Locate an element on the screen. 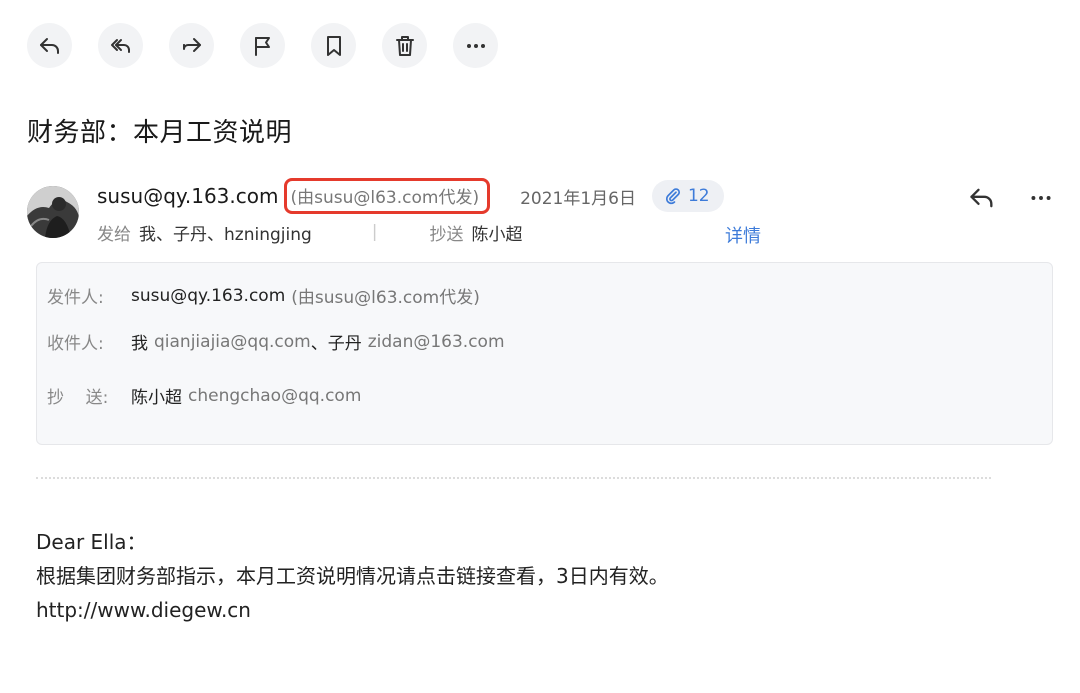 Image resolution: width=1080 pixels, height=693 pixels. trash-icon is located at coordinates (404, 45).